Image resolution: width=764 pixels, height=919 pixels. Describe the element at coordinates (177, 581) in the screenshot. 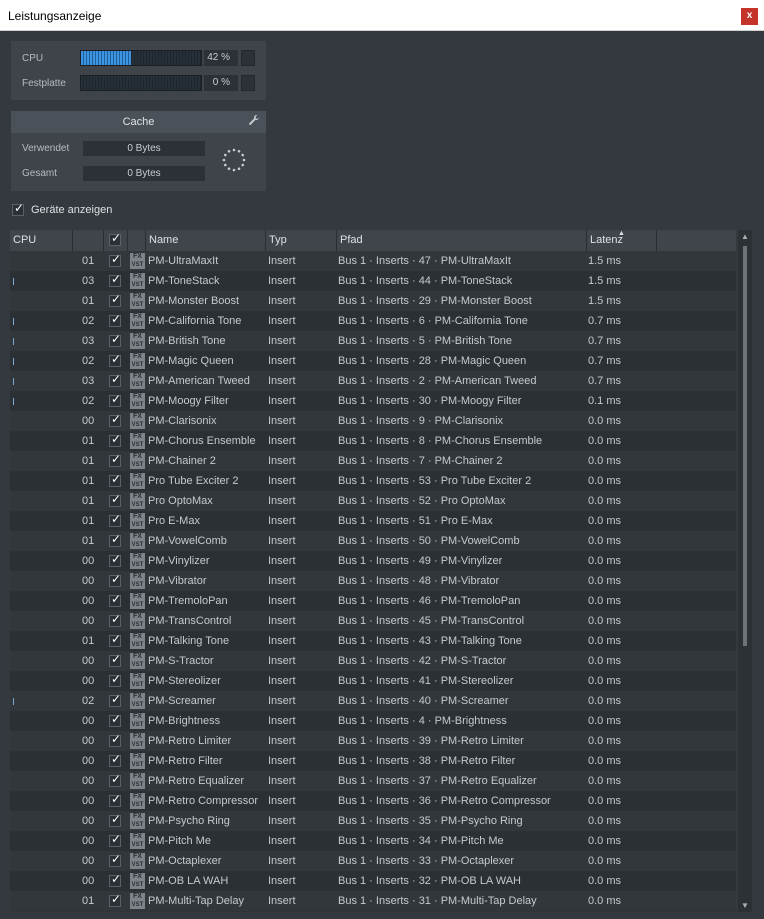

I see `row-name: PM-Vibrator` at that location.